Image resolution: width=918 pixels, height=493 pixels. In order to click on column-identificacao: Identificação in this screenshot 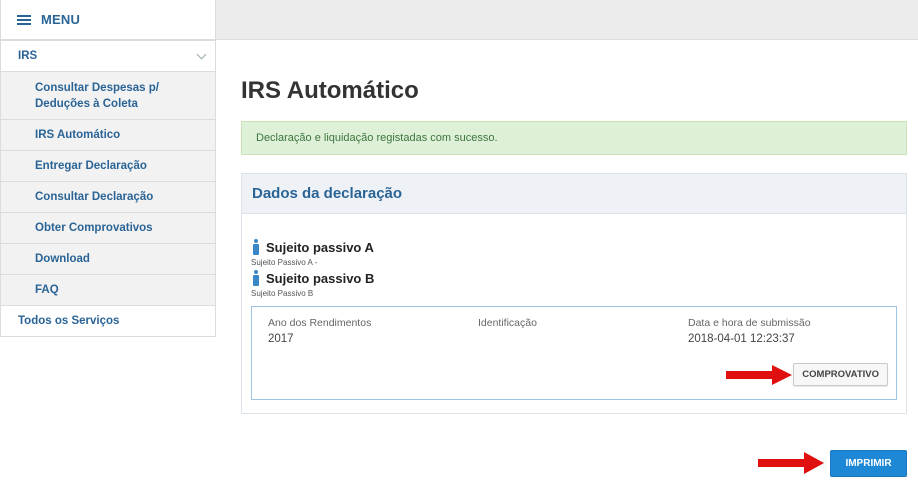, I will do `click(507, 325)`.